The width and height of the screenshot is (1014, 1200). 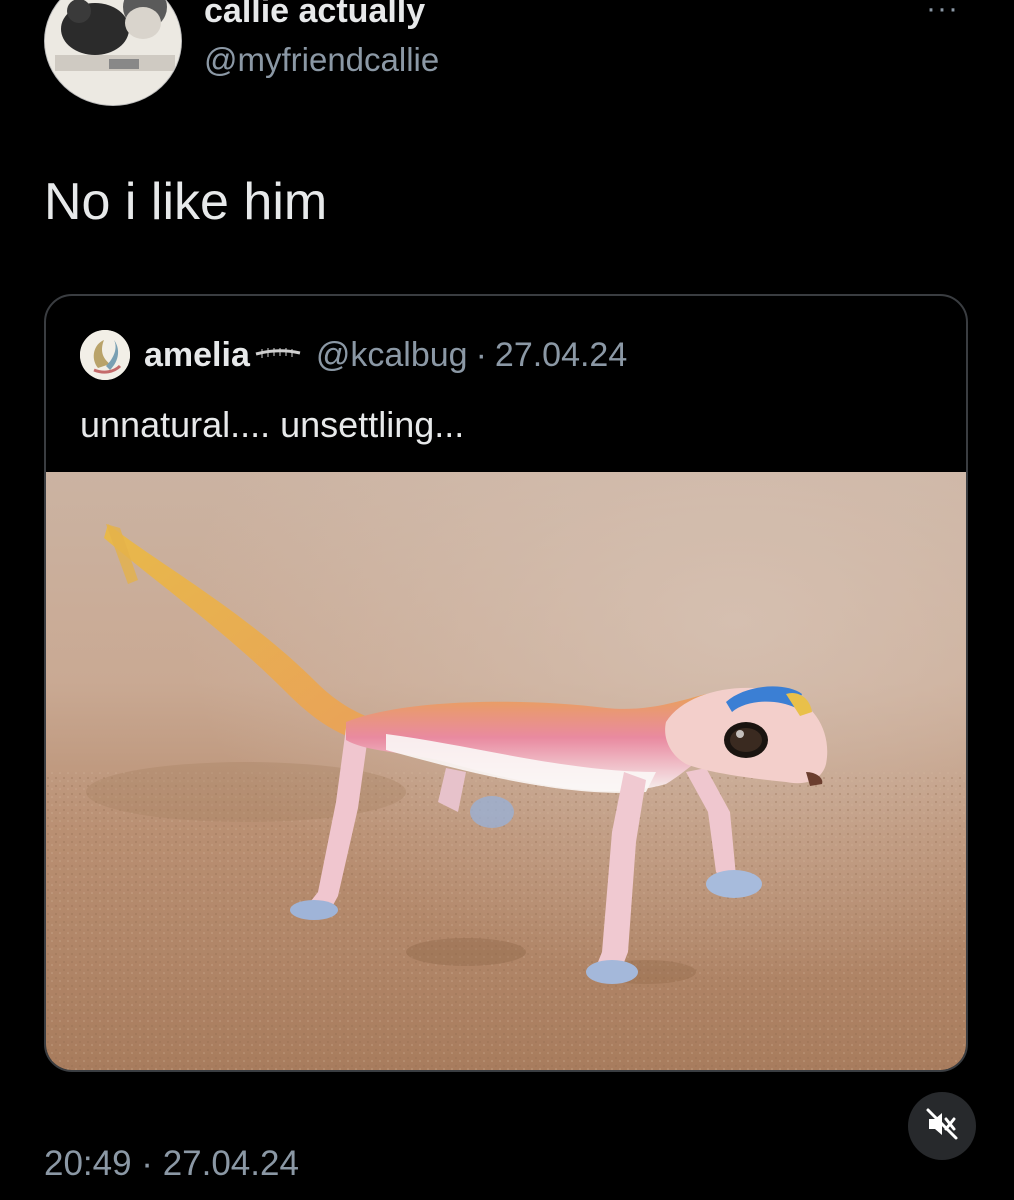 What do you see at coordinates (321, 60) in the screenshot?
I see `author-handle: @myfriendcallie` at bounding box center [321, 60].